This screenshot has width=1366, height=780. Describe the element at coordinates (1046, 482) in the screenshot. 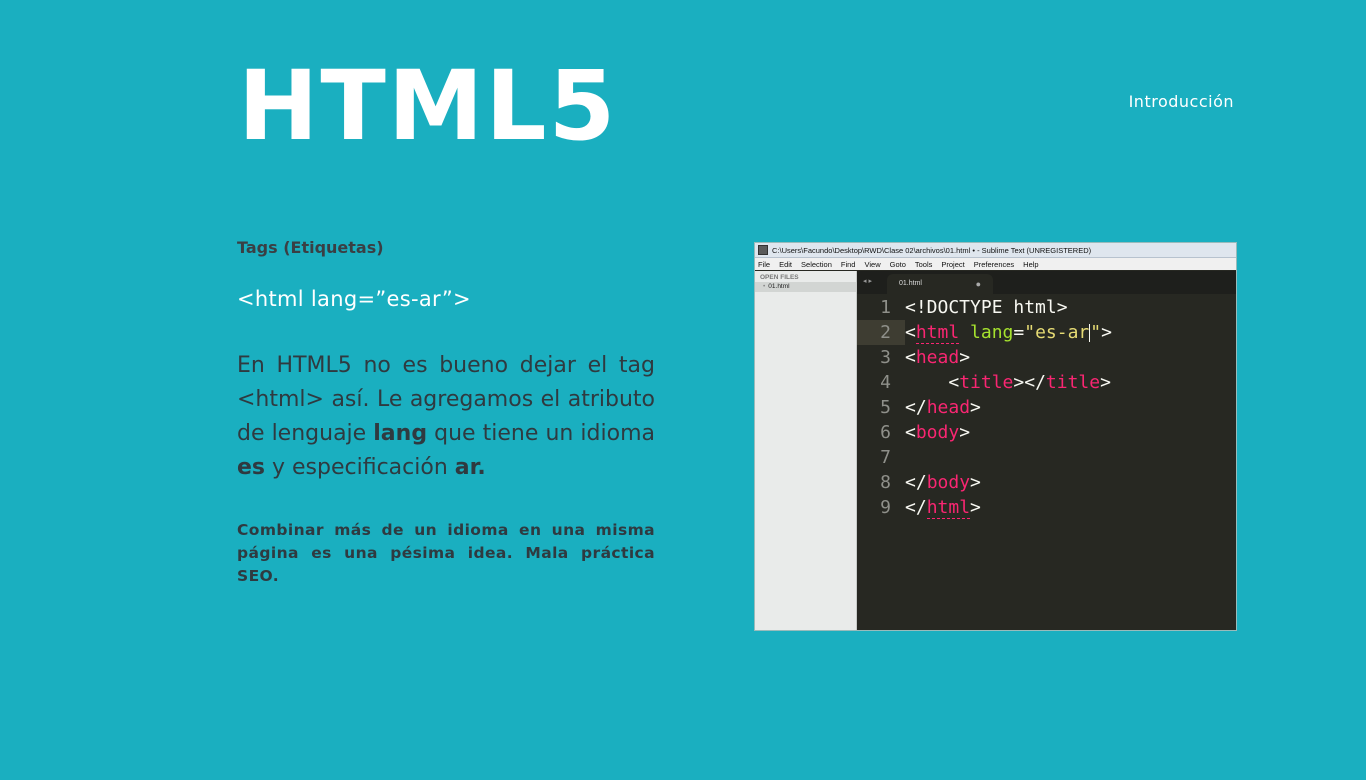

I see `code-line: 8 </body>` at that location.